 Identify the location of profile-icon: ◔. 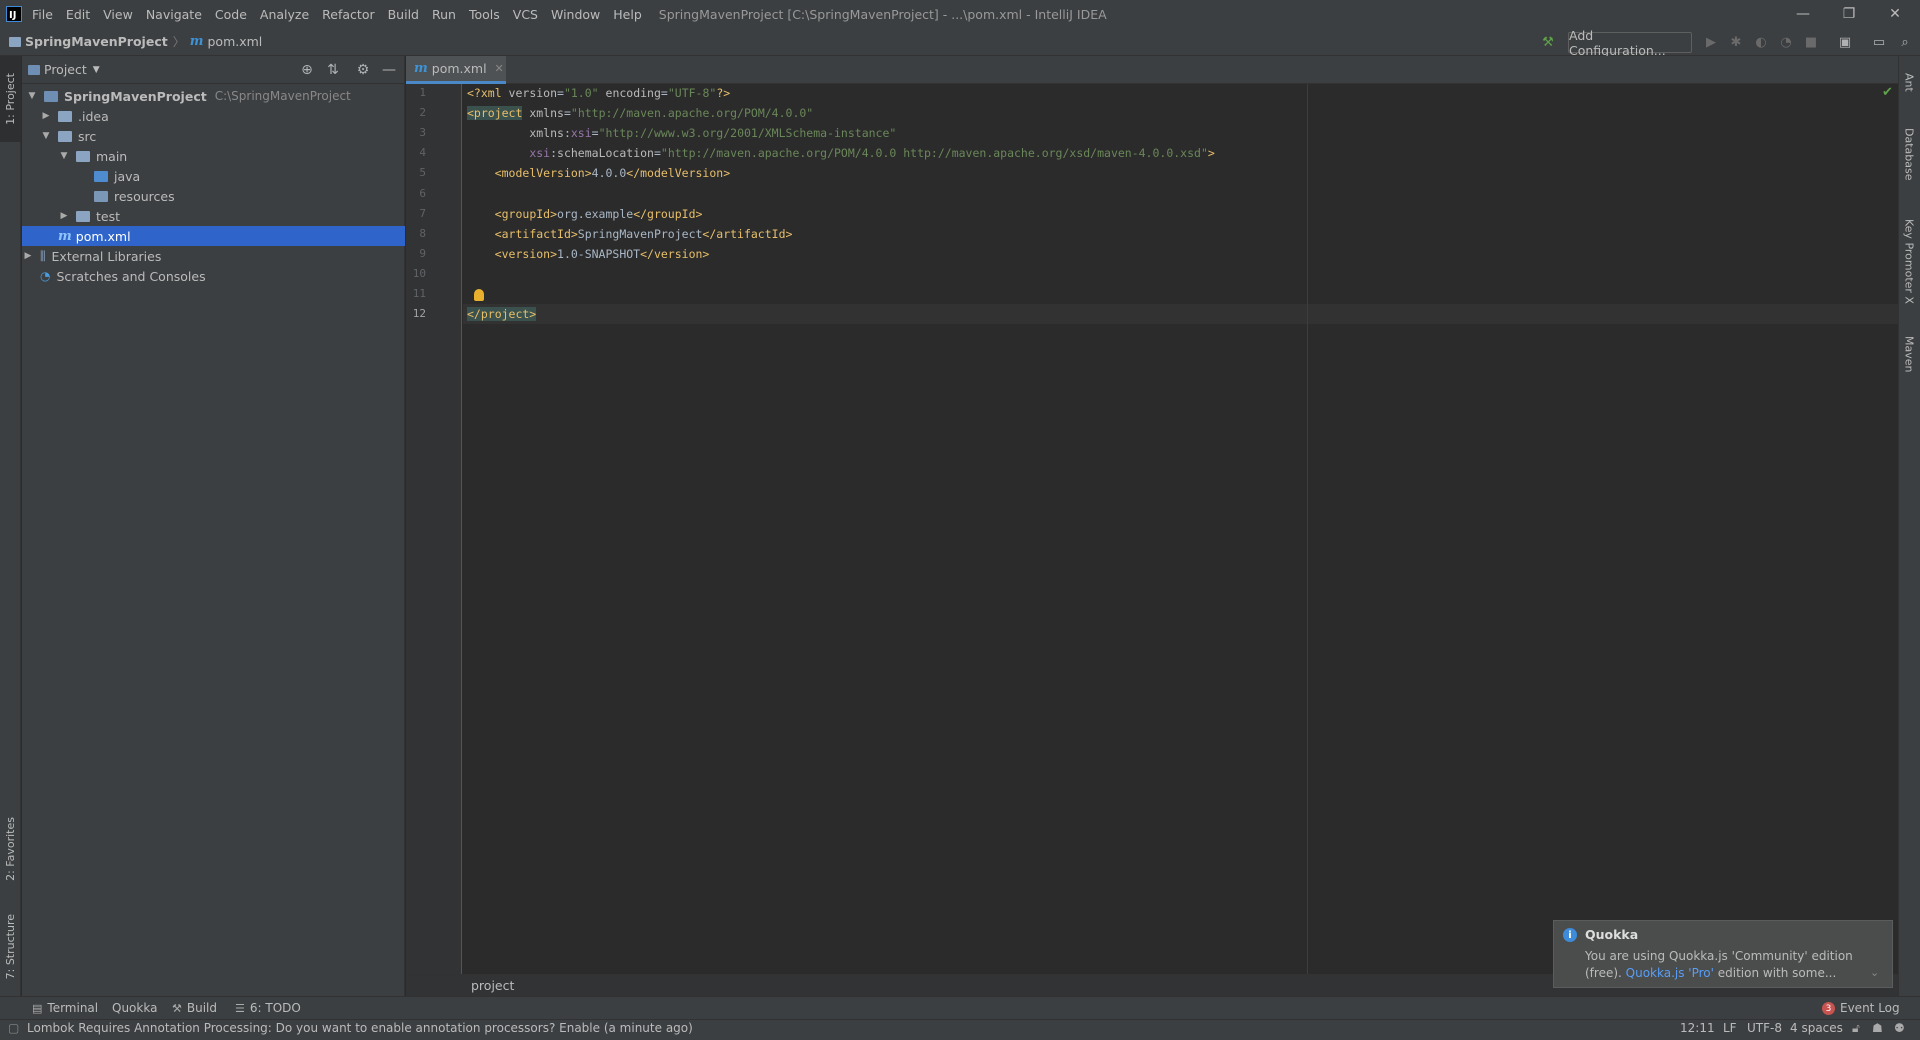
(1786, 42).